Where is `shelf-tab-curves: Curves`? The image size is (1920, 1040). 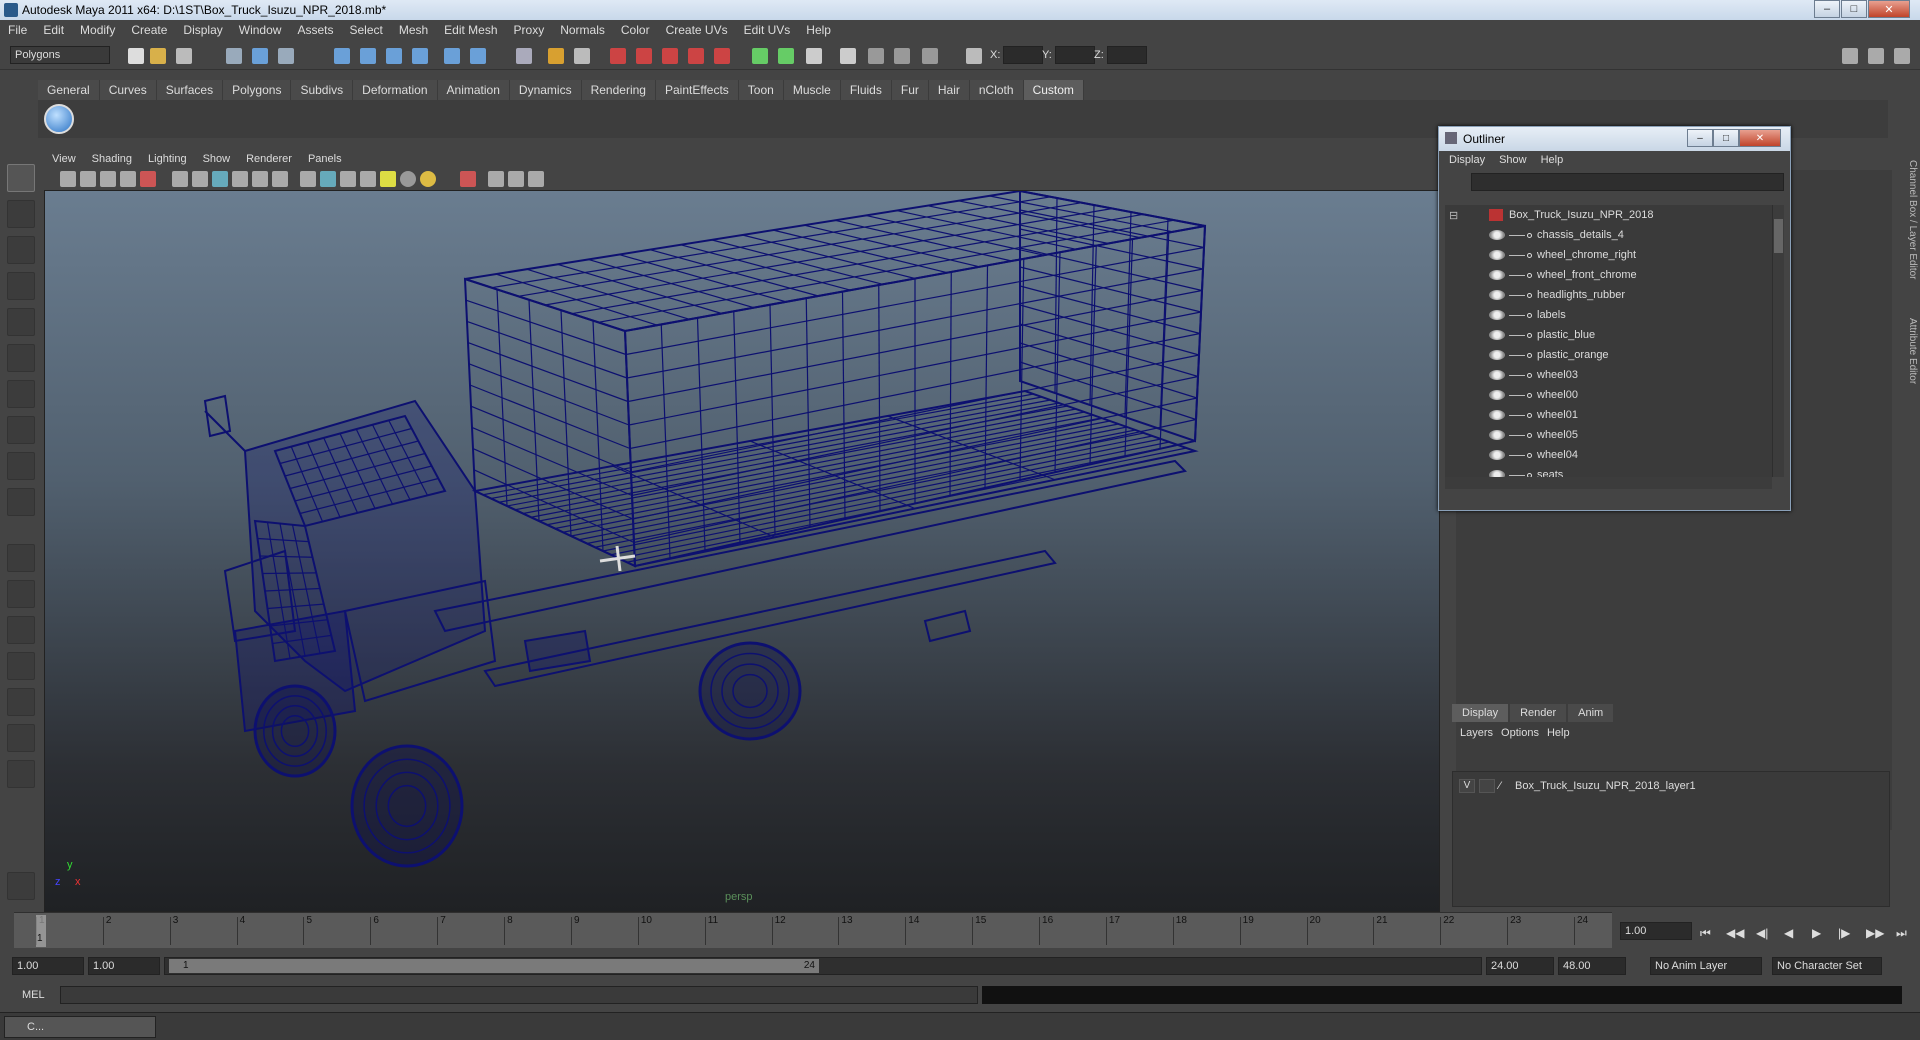 shelf-tab-curves: Curves is located at coordinates (128, 90).